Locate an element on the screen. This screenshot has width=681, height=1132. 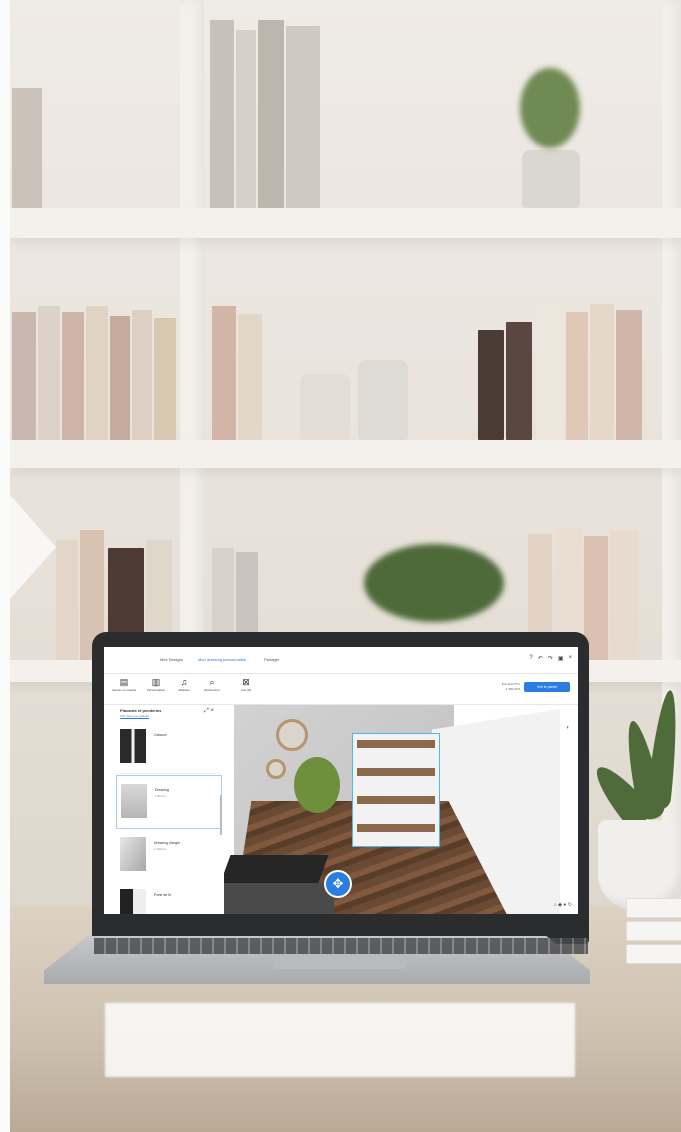
wardrobe-icon: ▥ is located at coordinates (156, 682).